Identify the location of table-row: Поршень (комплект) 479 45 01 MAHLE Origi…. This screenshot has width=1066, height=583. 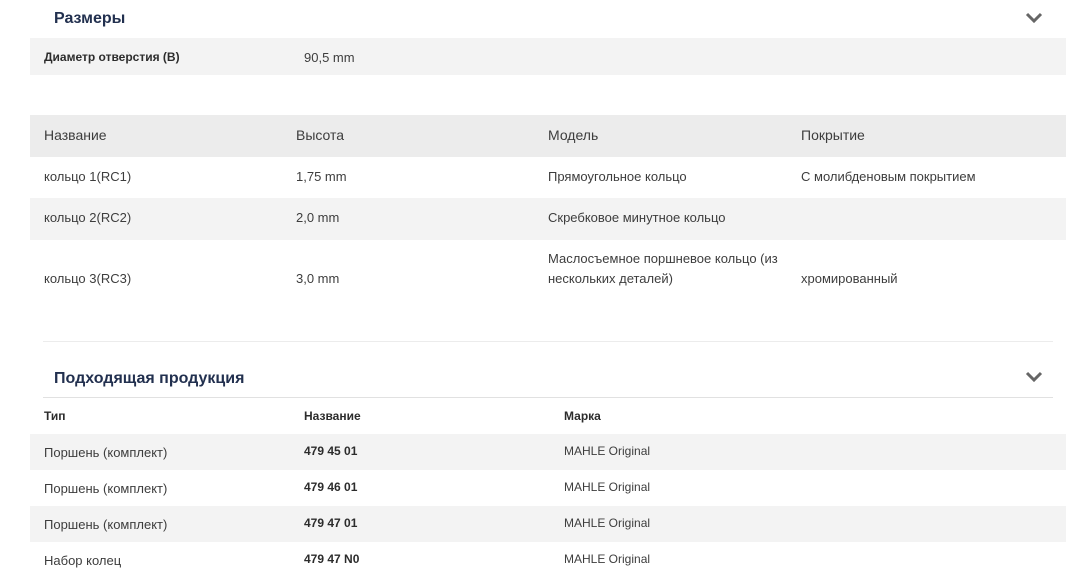
(548, 452).